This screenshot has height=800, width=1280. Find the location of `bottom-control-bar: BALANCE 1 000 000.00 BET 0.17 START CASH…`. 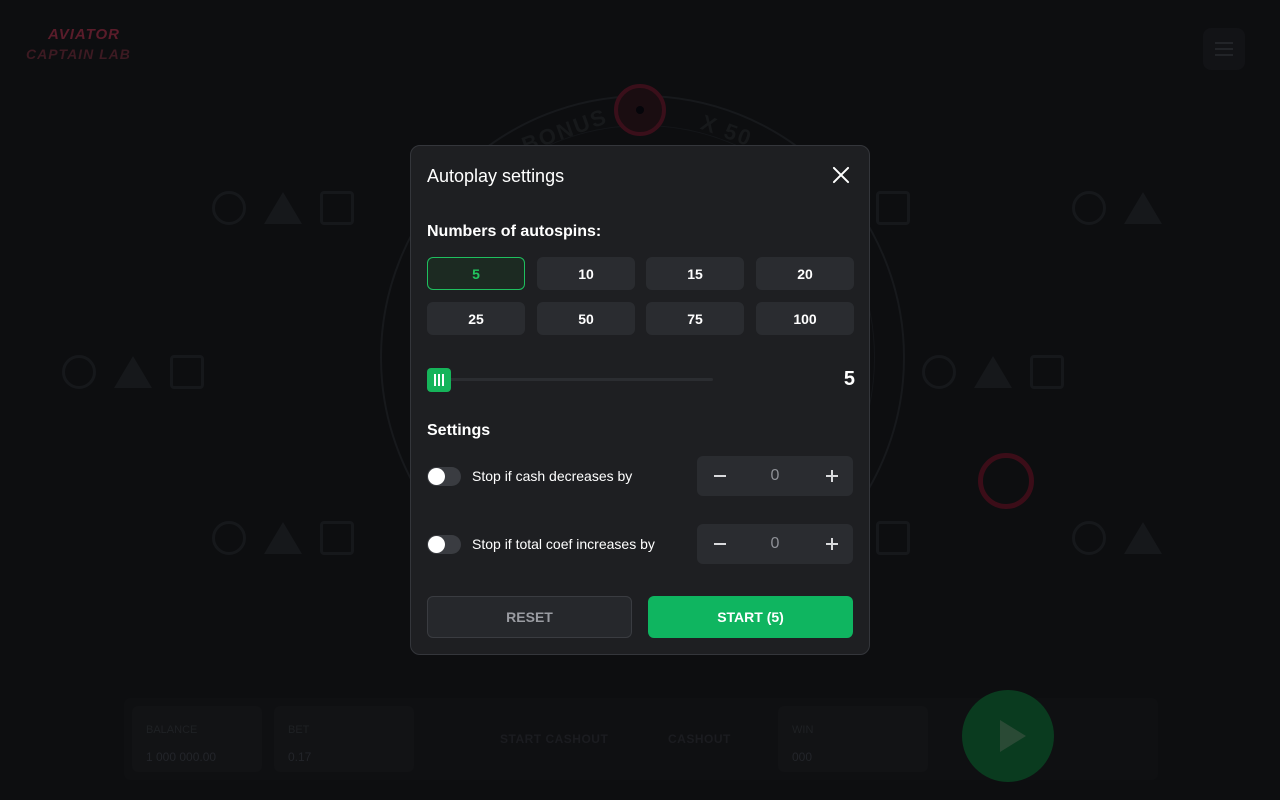

bottom-control-bar: BALANCE 1 000 000.00 BET 0.17 START CASH… is located at coordinates (641, 736).